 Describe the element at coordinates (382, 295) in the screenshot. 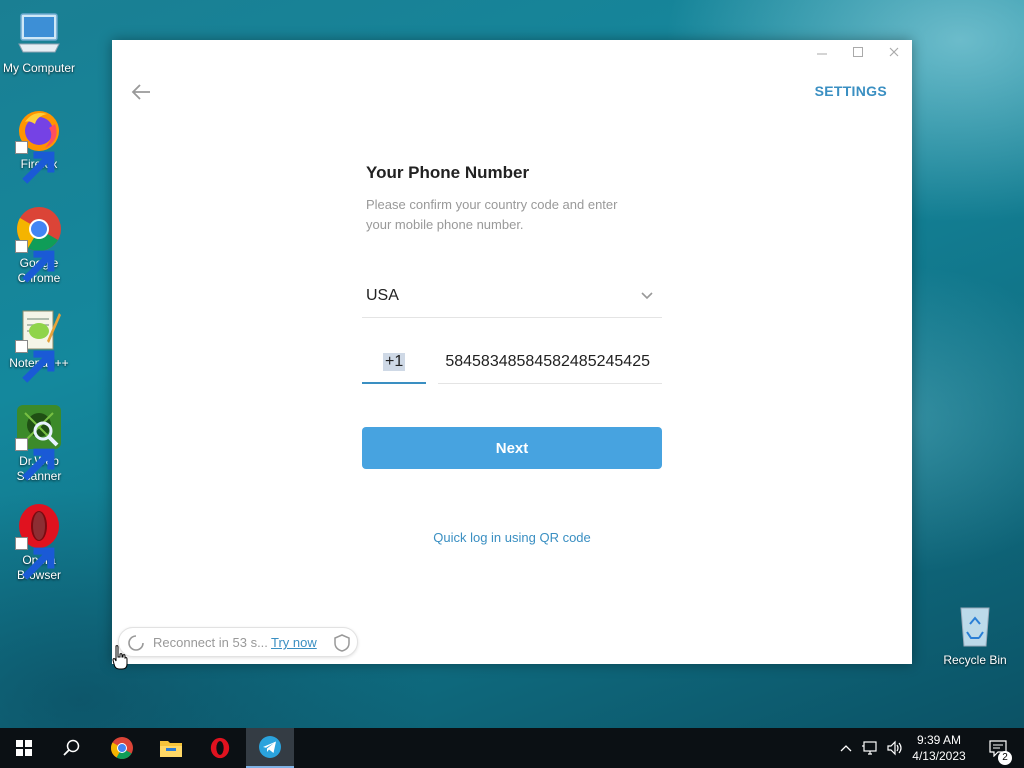

I see `country-value: USA` at that location.